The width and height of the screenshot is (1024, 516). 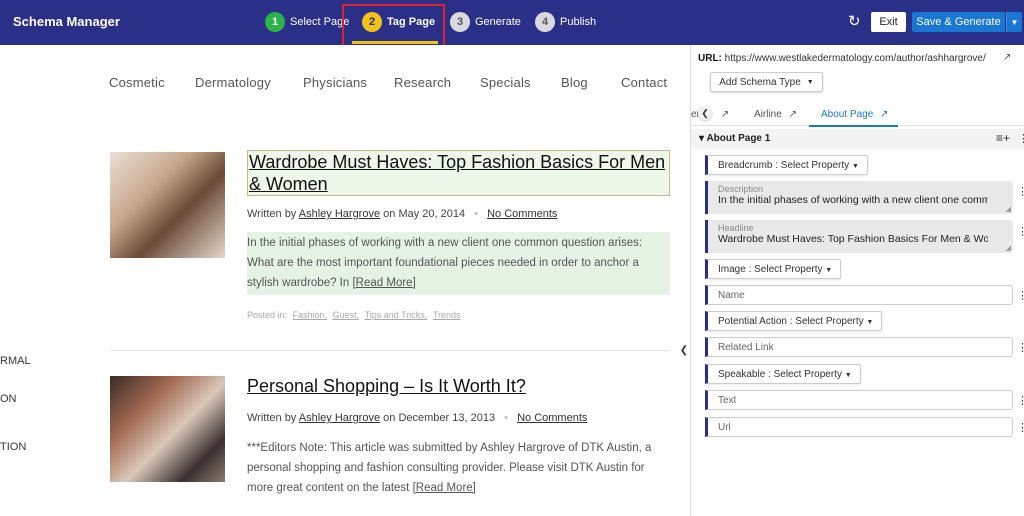 I want to click on on-label: on, so click(x=389, y=214).